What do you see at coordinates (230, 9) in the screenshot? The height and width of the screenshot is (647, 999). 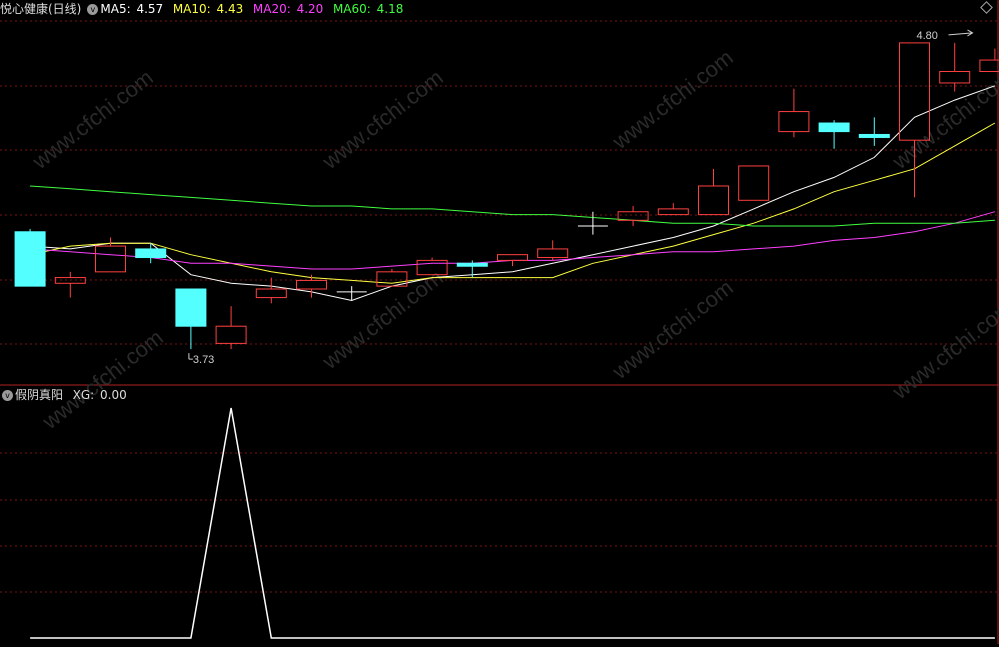 I see `ma10-value: 4.43` at bounding box center [230, 9].